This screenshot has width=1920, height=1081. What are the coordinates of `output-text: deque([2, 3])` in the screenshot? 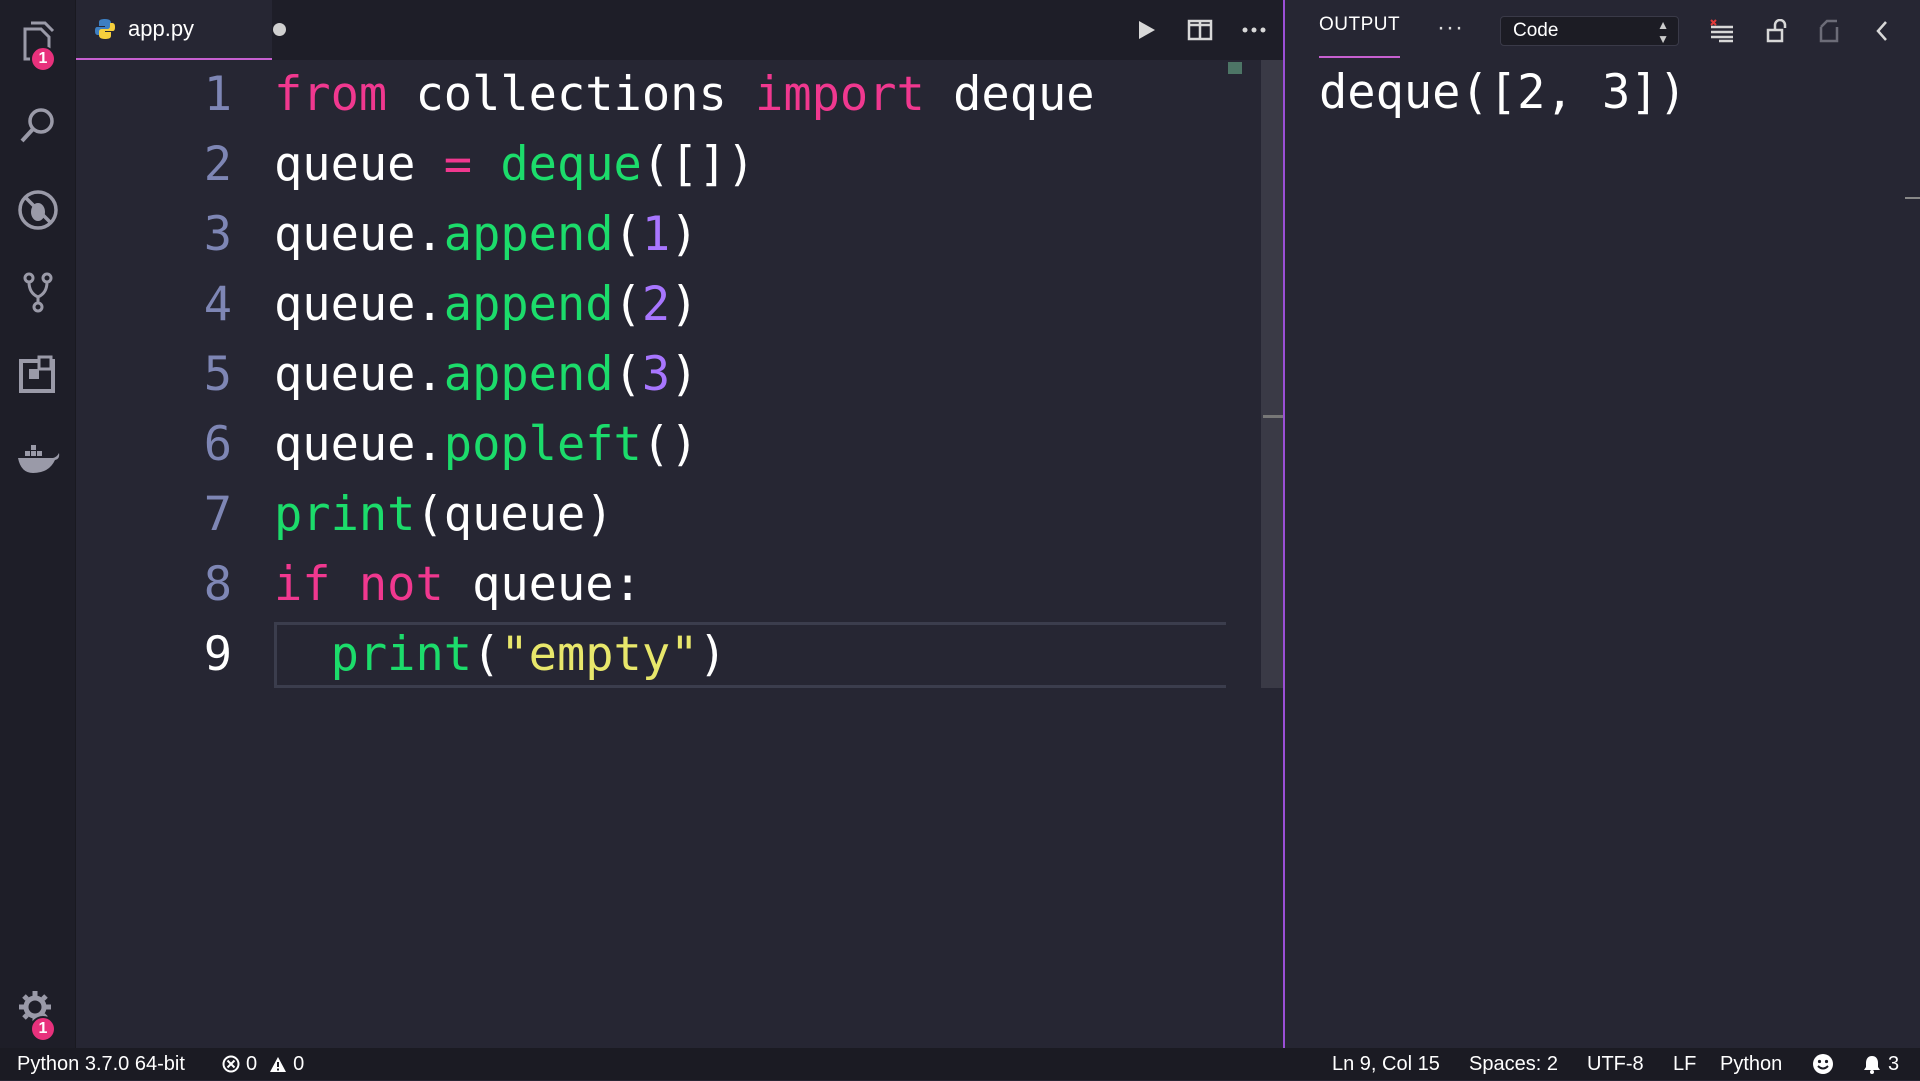 It's located at (1503, 92).